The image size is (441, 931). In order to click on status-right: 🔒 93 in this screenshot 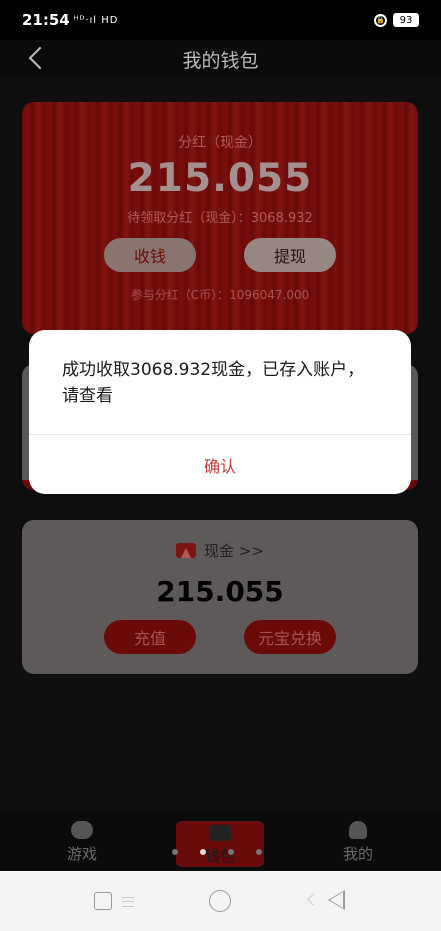, I will do `click(396, 20)`.